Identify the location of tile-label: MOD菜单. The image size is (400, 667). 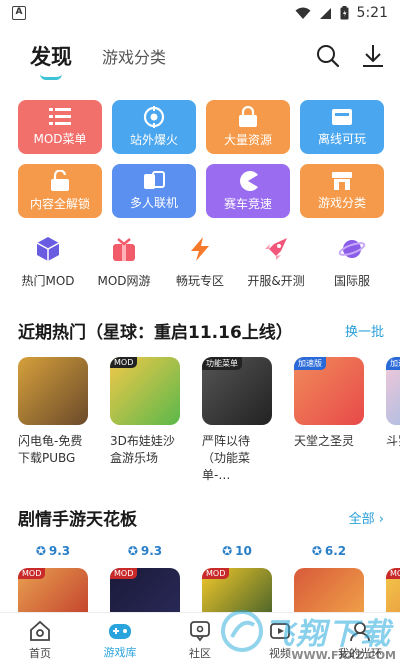
(60, 139).